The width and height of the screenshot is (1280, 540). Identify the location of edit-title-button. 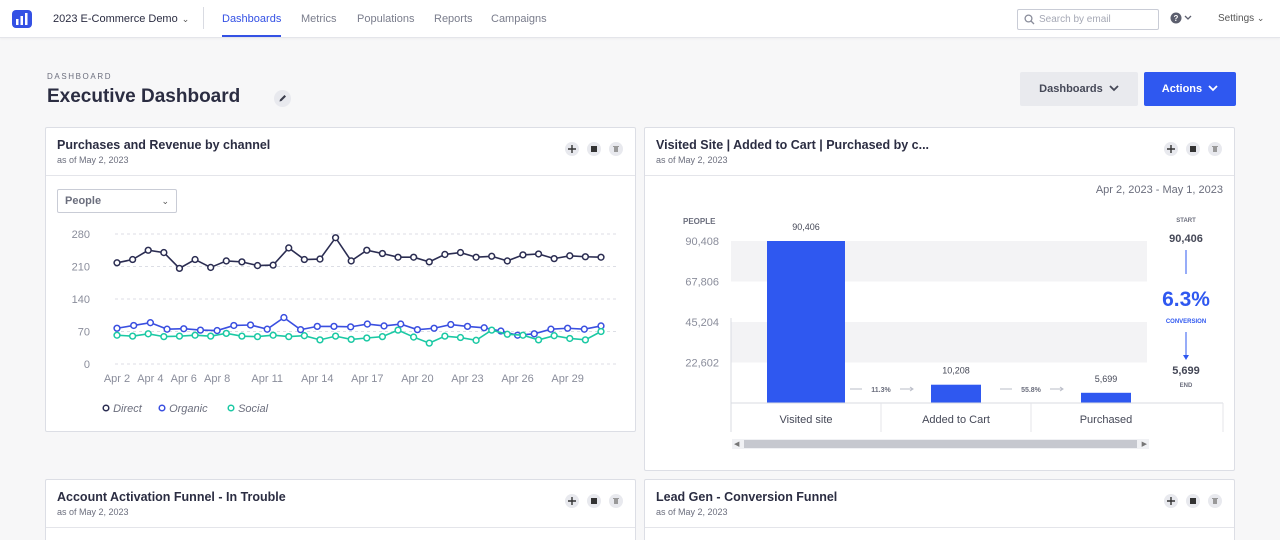
(282, 98).